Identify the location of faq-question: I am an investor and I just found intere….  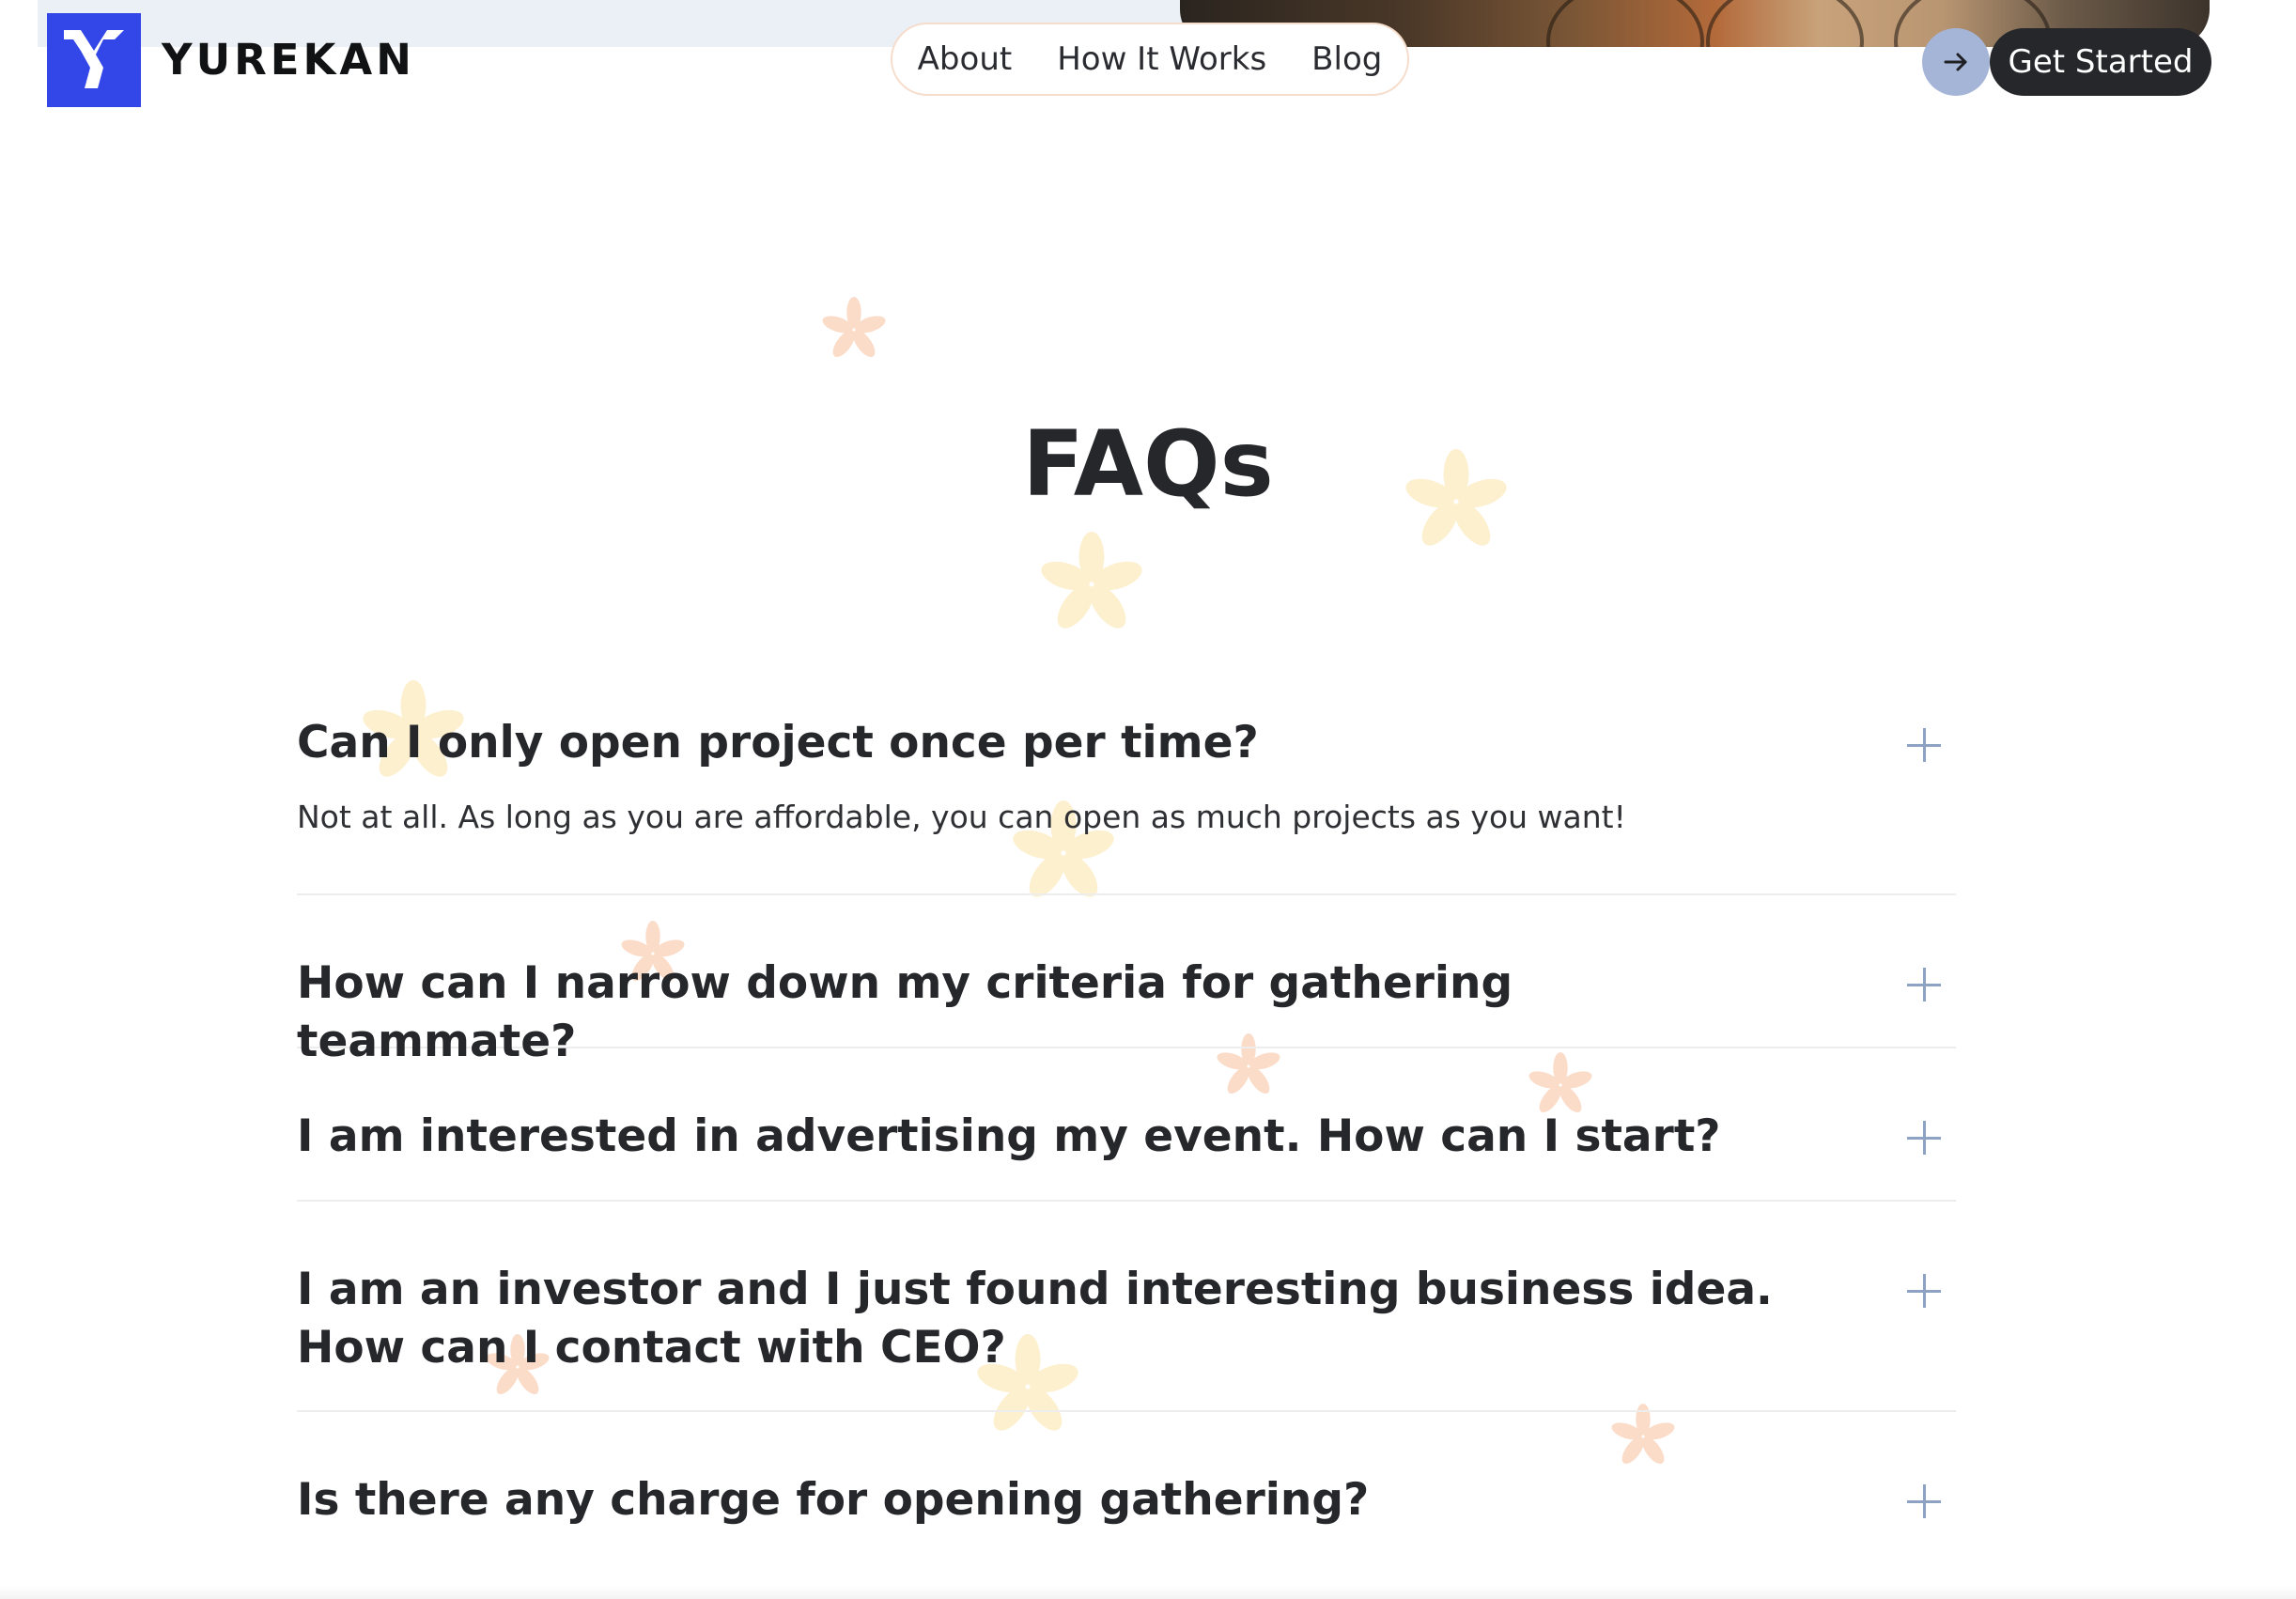
(1126, 1319).